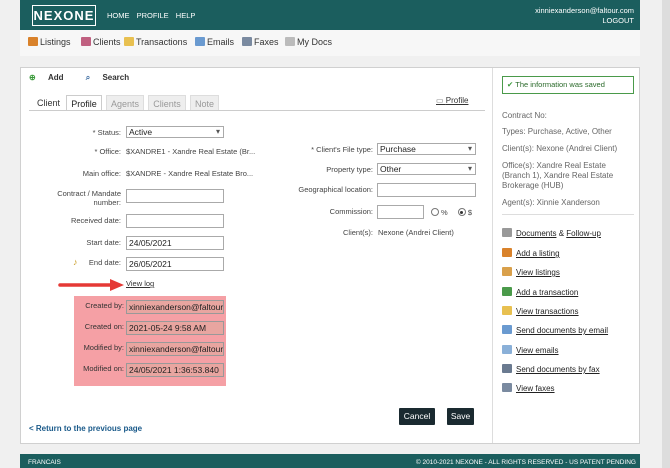  What do you see at coordinates (175, 132) in the screenshot?
I see `status-select: Active` at bounding box center [175, 132].